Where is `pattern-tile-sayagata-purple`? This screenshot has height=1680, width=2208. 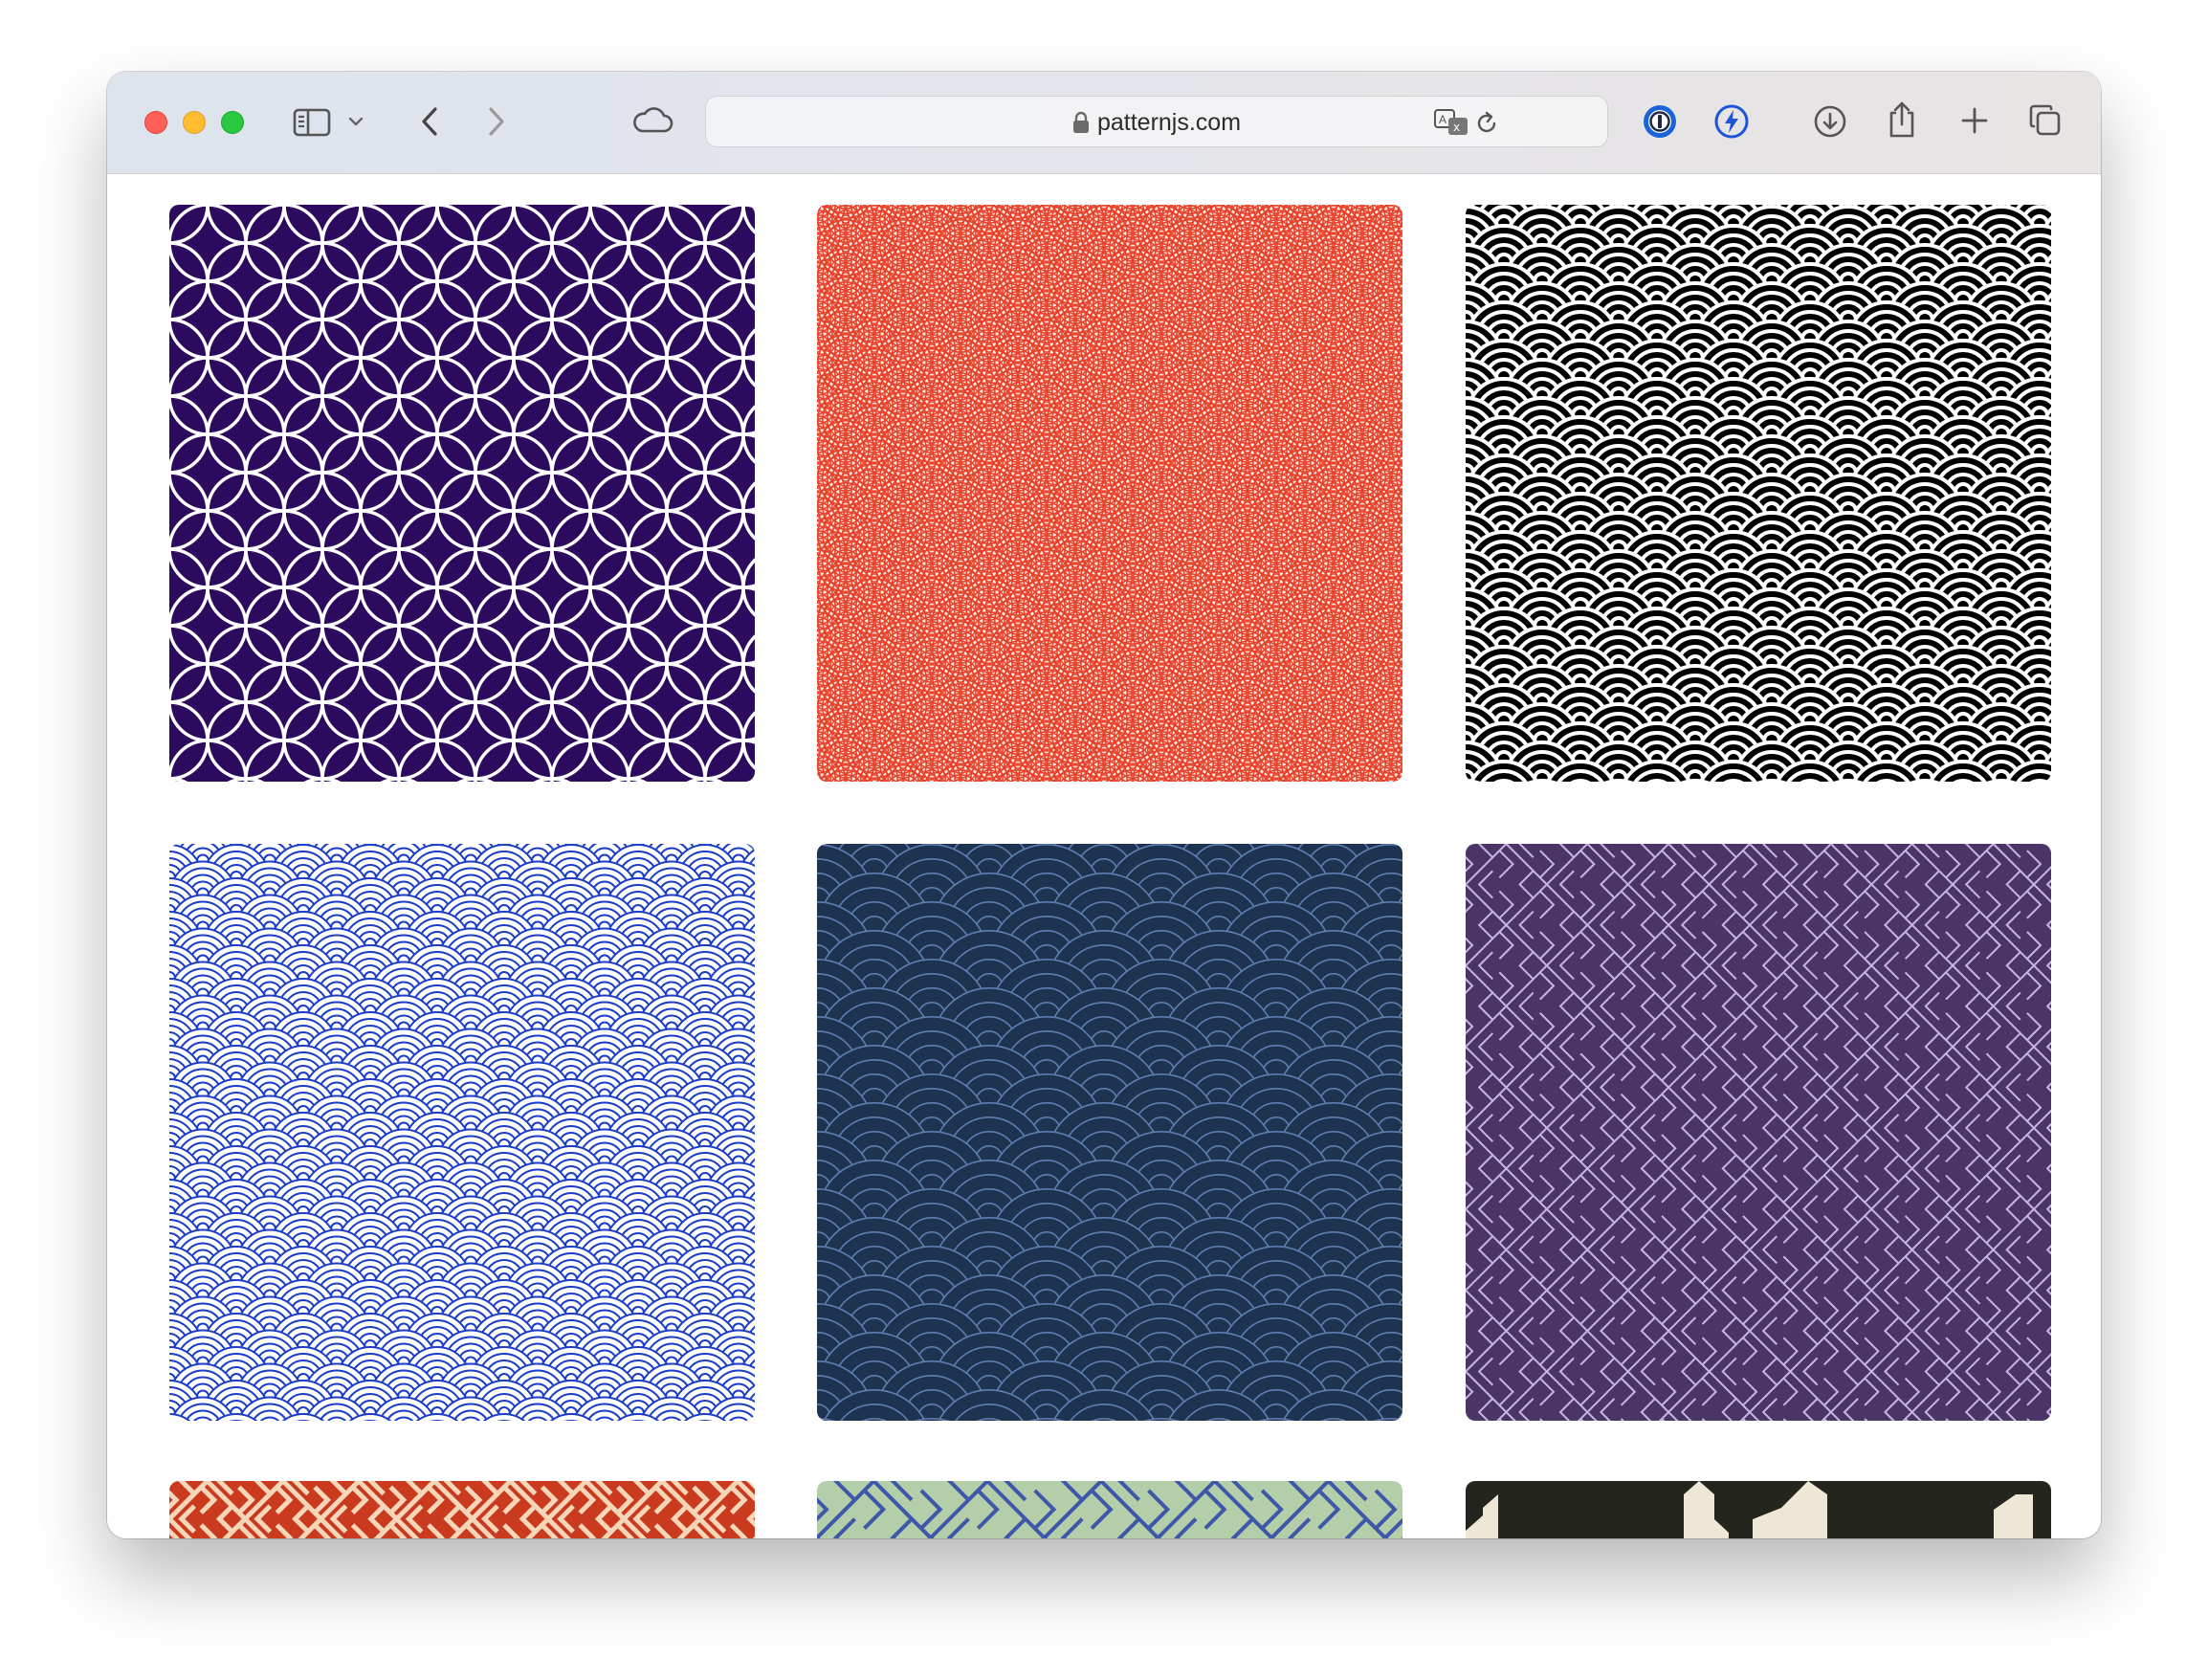 pattern-tile-sayagata-purple is located at coordinates (1759, 1132).